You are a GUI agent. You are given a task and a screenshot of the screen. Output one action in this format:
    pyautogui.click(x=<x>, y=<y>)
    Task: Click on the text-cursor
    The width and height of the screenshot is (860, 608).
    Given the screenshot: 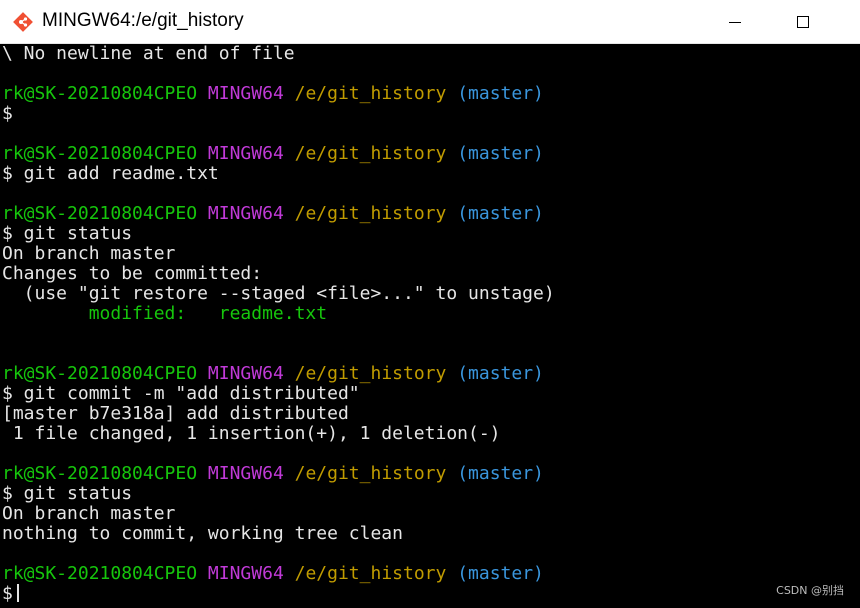 What is the action you would take?
    pyautogui.click(x=17, y=593)
    